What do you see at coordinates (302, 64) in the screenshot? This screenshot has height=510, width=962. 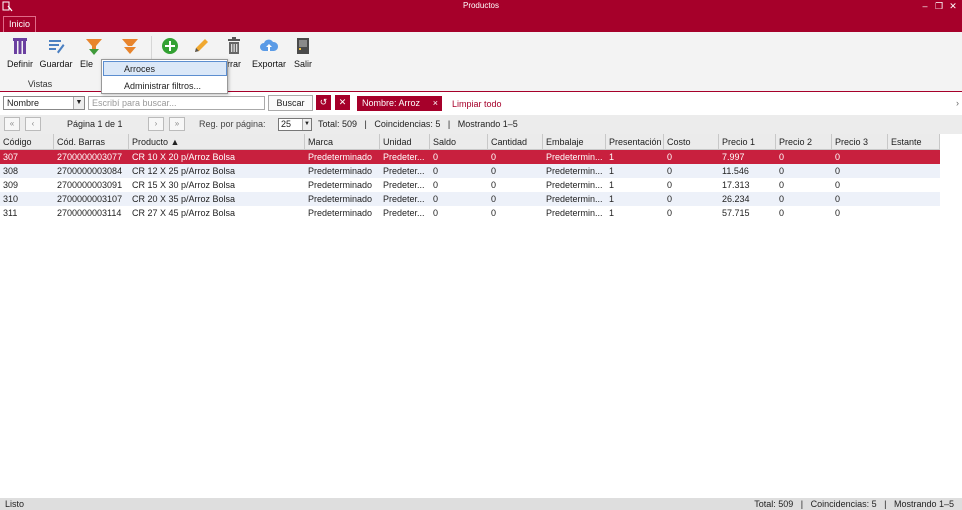 I see `salir-label: Salir` at bounding box center [302, 64].